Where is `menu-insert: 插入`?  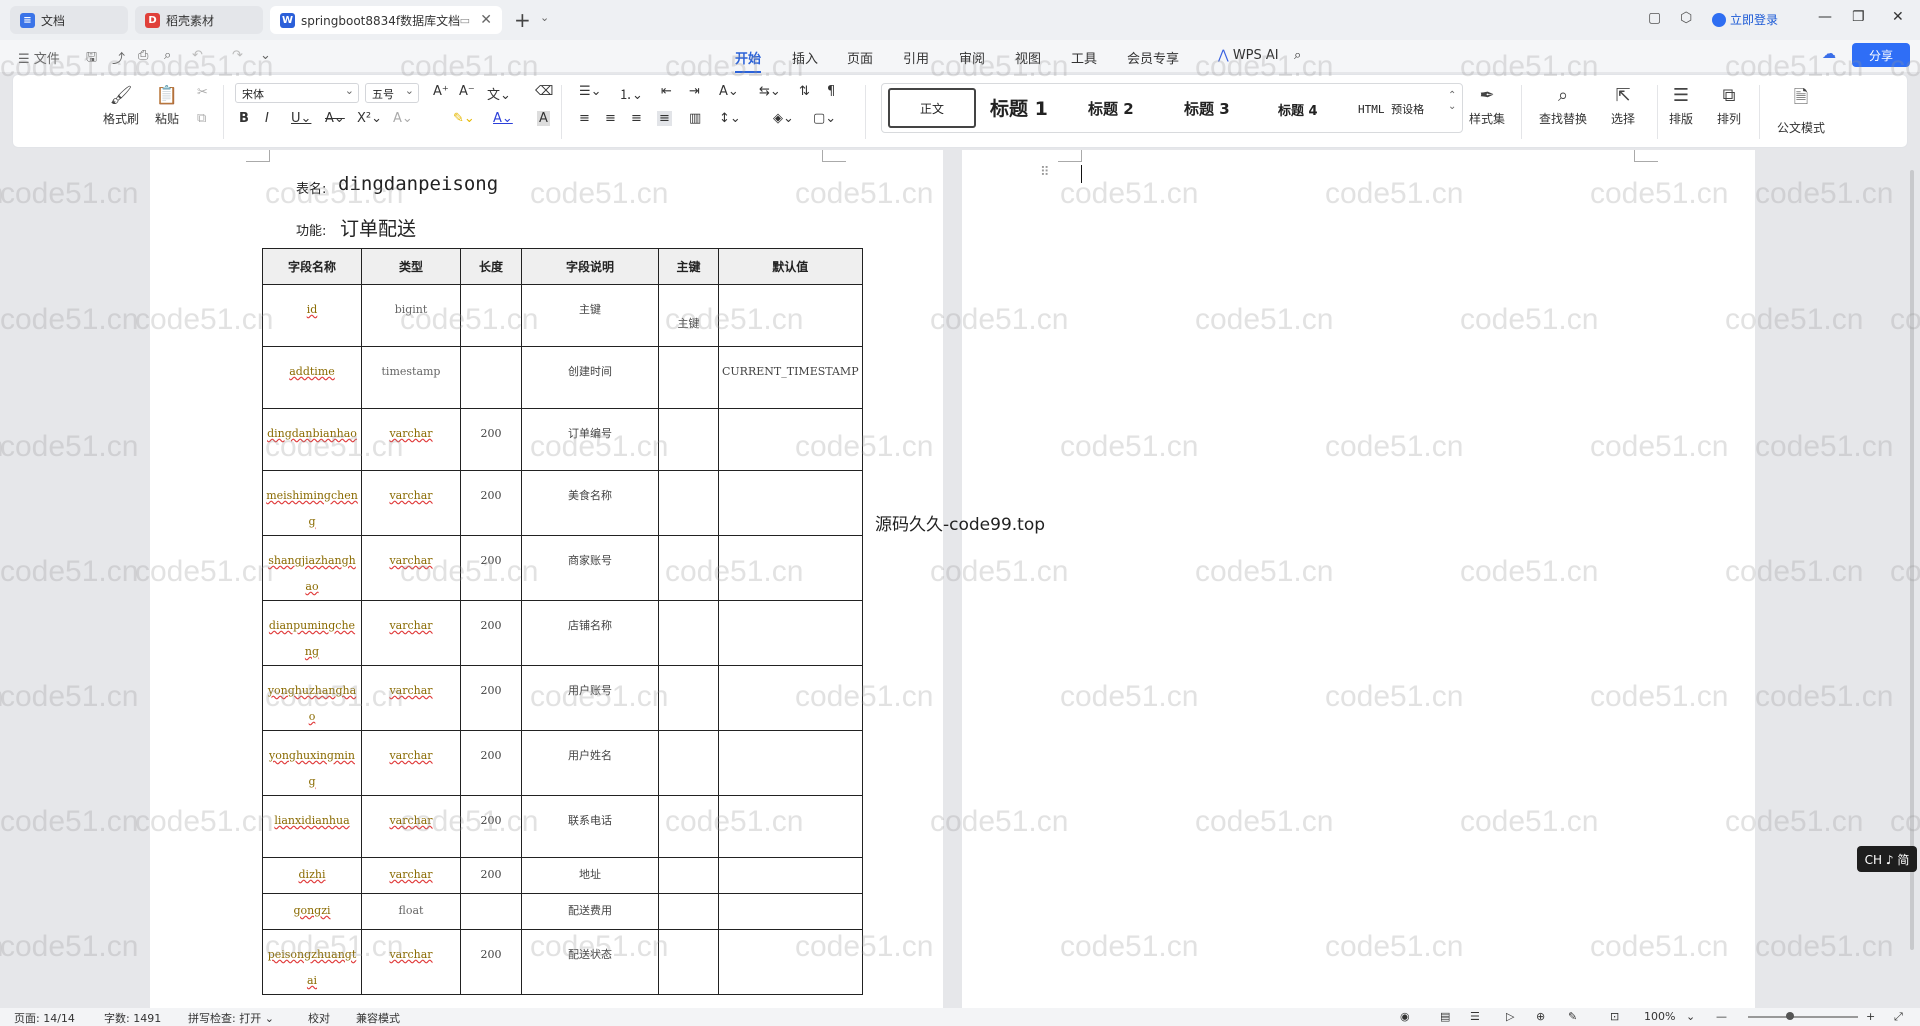
menu-insert: 插入 is located at coordinates (805, 57).